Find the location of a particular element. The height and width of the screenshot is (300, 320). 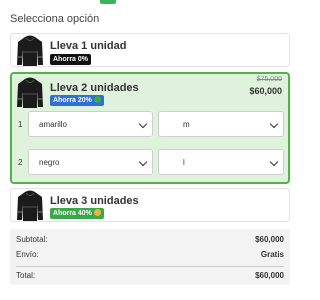

shipping-label: Envío: is located at coordinates (27, 254).